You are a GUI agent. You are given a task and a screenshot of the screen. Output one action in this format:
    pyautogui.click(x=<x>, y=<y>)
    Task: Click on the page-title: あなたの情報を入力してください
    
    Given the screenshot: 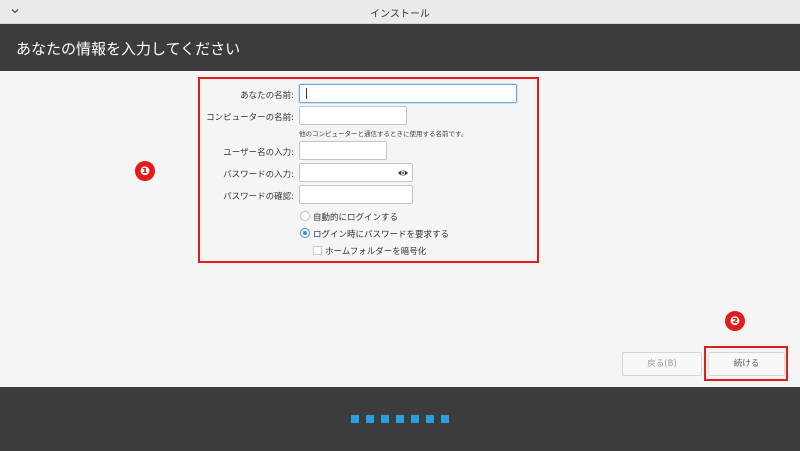 What is the action you would take?
    pyautogui.click(x=128, y=49)
    